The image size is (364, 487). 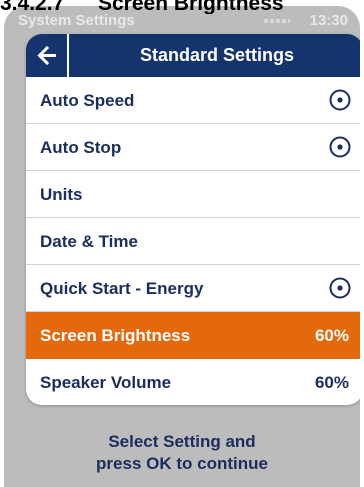 What do you see at coordinates (115, 335) in the screenshot?
I see `menu-item-label: Screen Brightness` at bounding box center [115, 335].